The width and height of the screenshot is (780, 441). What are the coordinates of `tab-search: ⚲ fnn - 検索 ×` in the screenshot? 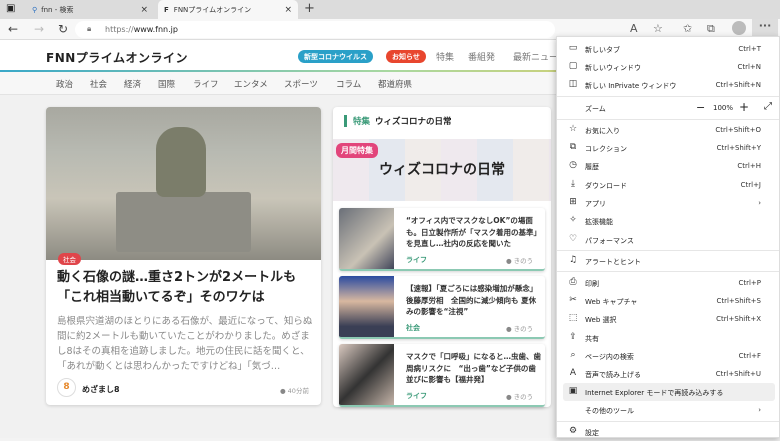 It's located at (90, 9).